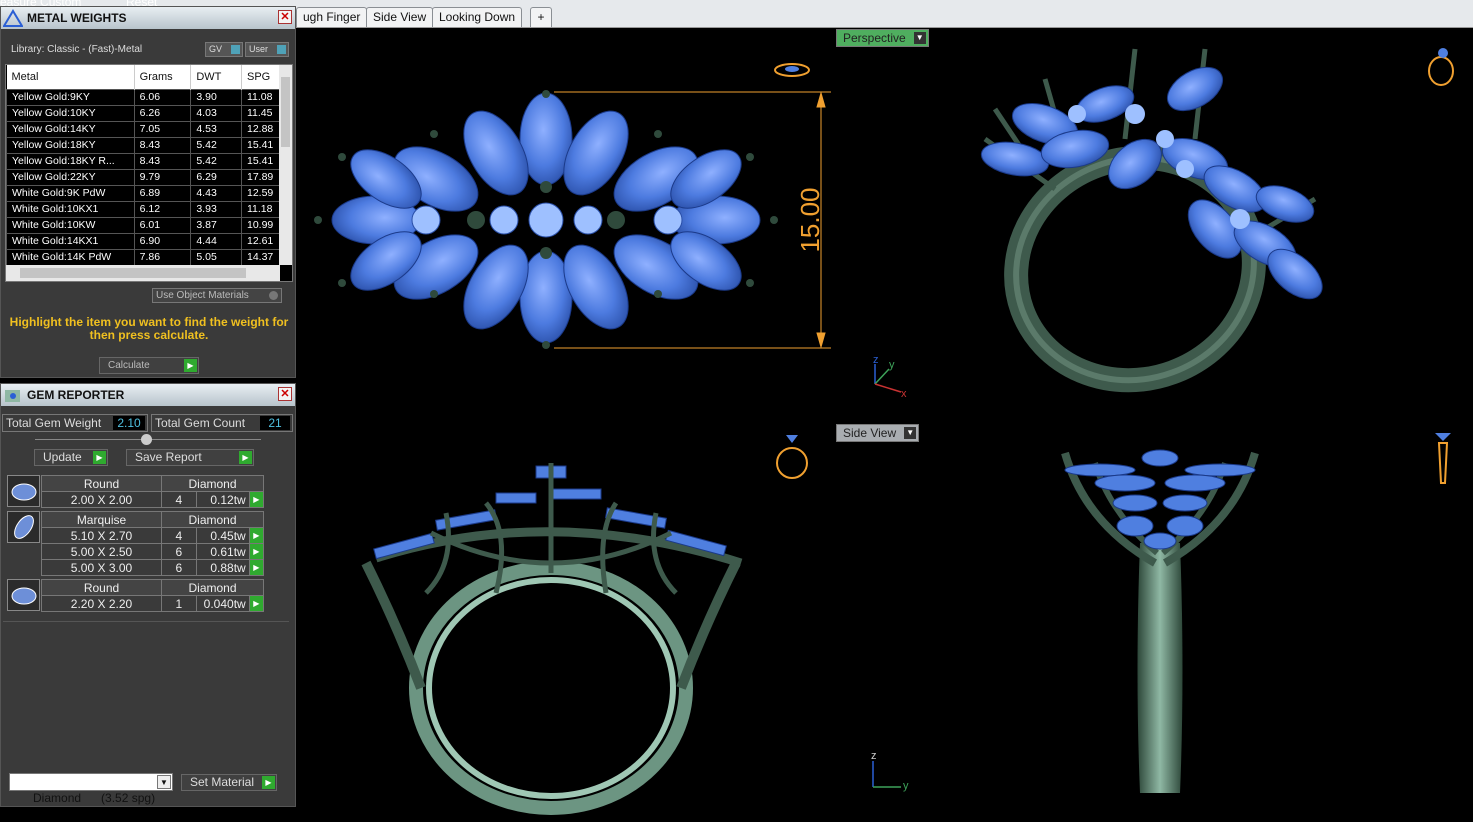 Image resolution: width=1473 pixels, height=822 pixels. What do you see at coordinates (281, 49) in the screenshot?
I see `toggle-indicator` at bounding box center [281, 49].